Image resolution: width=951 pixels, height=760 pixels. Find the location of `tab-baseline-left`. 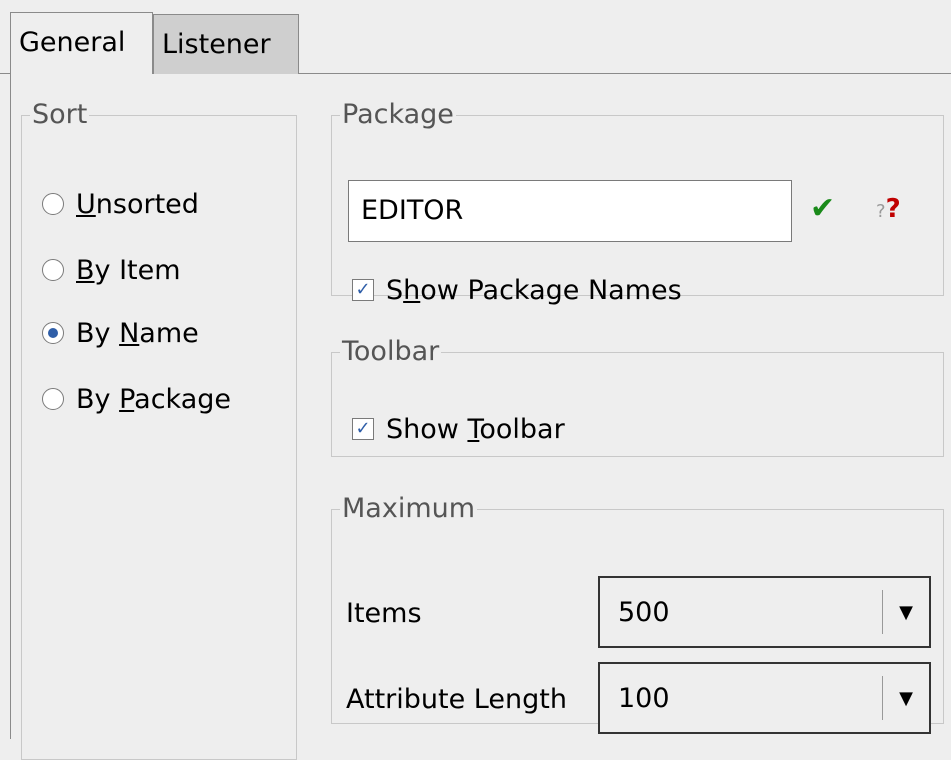

tab-baseline-left is located at coordinates (5, 73).